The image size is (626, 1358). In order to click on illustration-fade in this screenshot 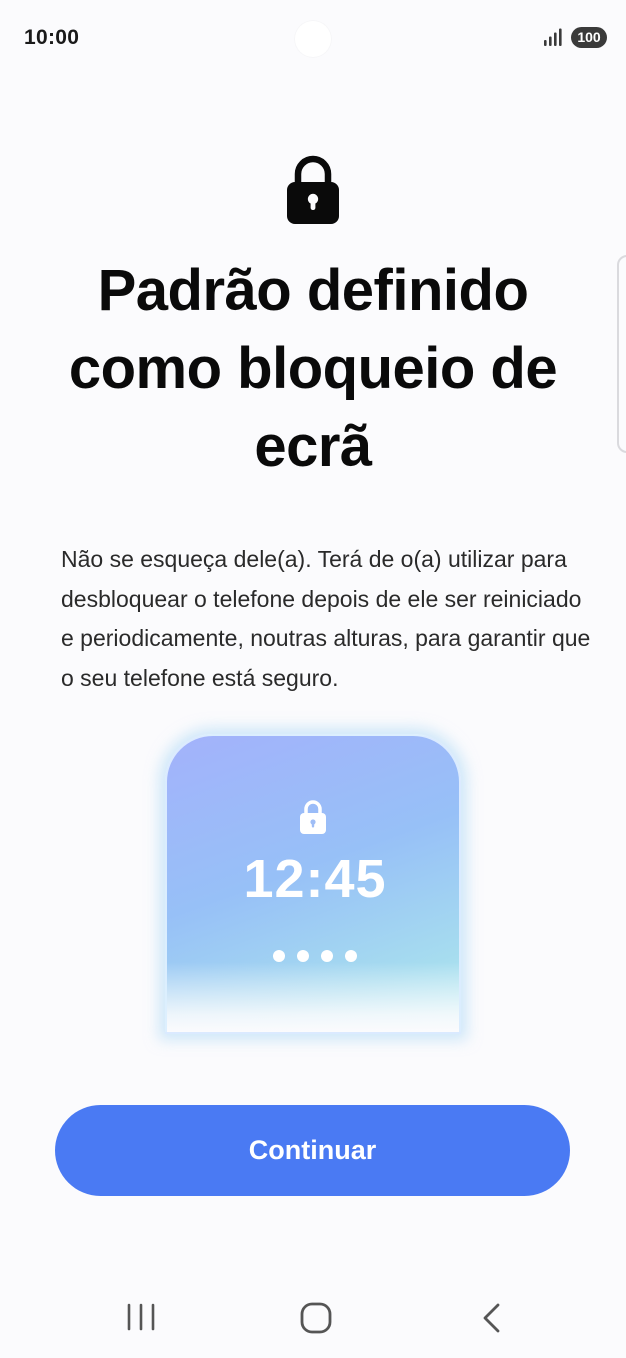, I will do `click(313, 997)`.